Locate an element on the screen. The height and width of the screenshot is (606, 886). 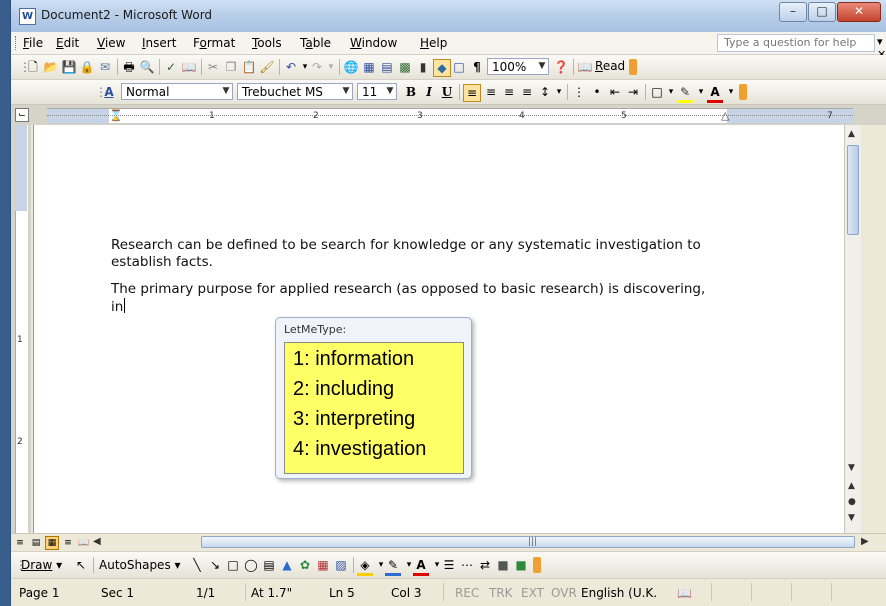
first-line-indent-marker: ⌛ is located at coordinates (116, 116).